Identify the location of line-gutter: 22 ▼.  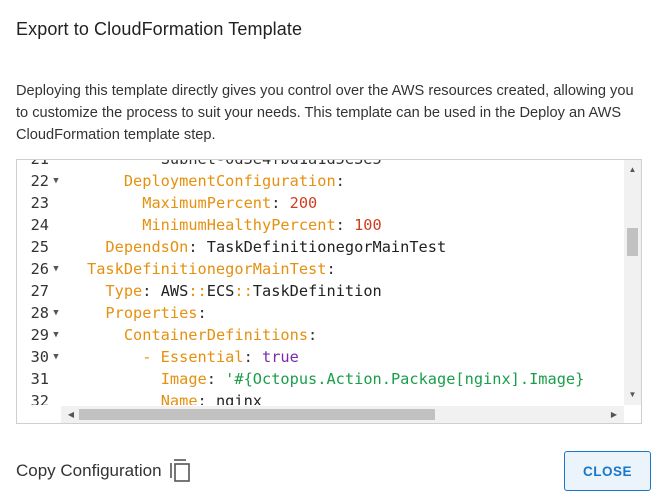
(46, 181).